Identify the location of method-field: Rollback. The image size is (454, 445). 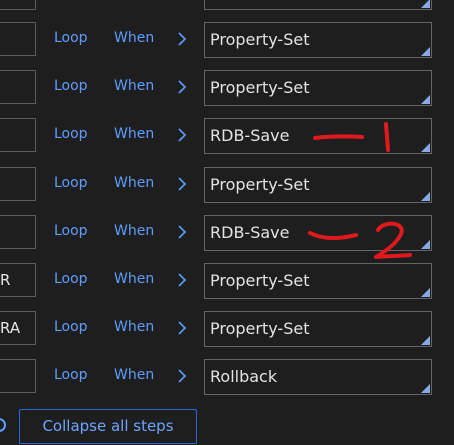
(318, 377).